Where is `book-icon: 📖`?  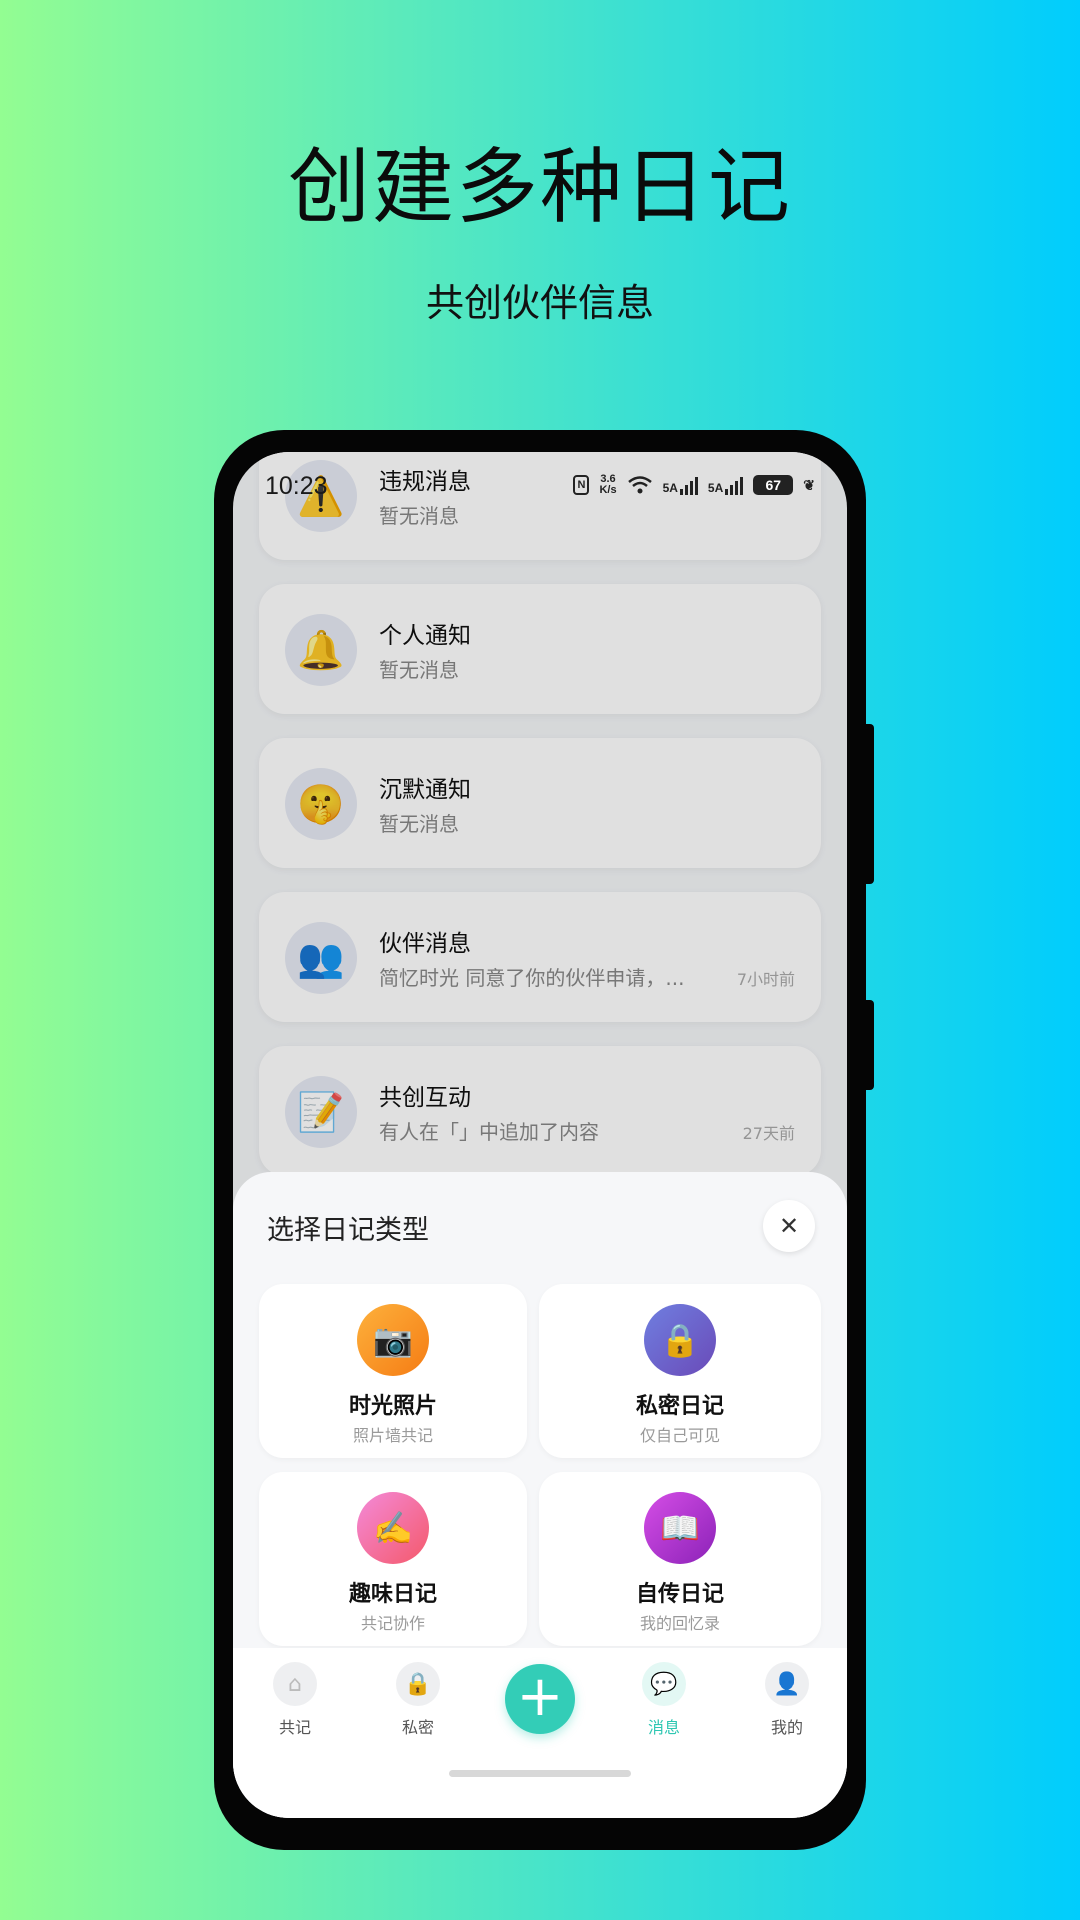
book-icon: 📖 is located at coordinates (680, 1528).